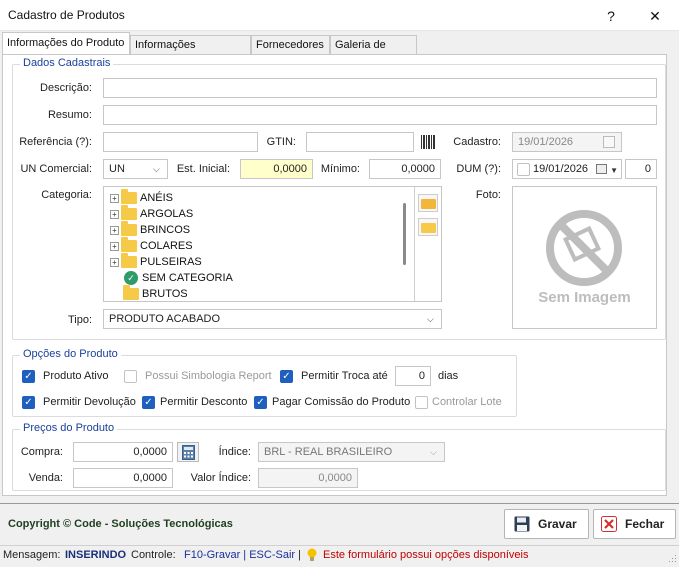 The width and height of the screenshot is (679, 567). Describe the element at coordinates (240, 555) in the screenshot. I see `controle-value: F10-Gravar | ESC-Sair` at that location.